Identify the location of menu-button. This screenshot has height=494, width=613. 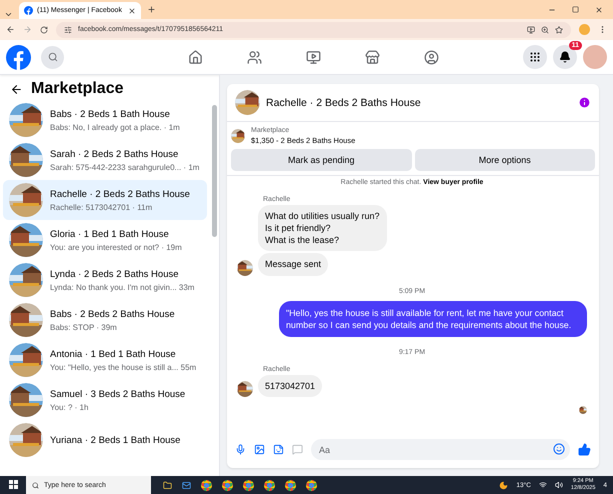
(535, 57).